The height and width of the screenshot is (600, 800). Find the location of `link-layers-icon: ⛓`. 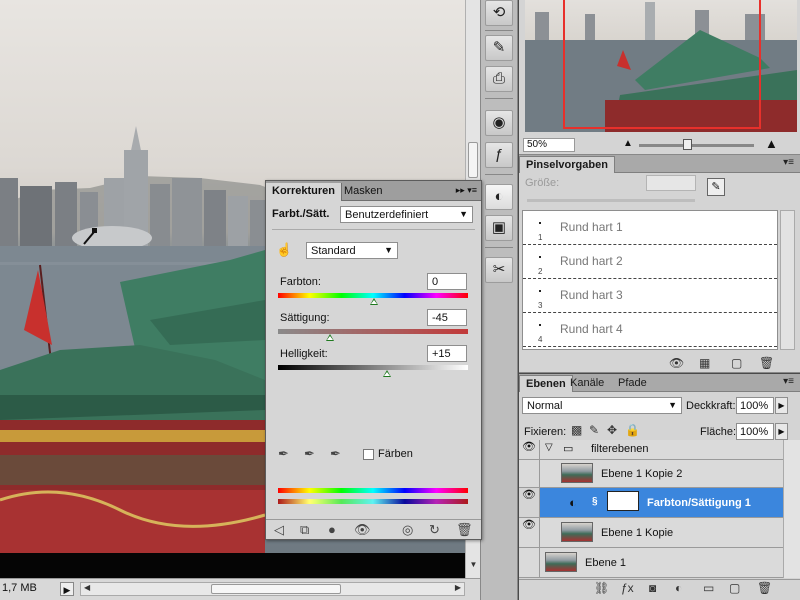

link-layers-icon: ⛓ is located at coordinates (601, 588).